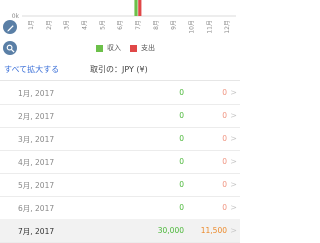 This screenshot has width=320, height=243. Describe the element at coordinates (31, 25) in the screenshot. I see `x-tick-label: 1月` at that location.